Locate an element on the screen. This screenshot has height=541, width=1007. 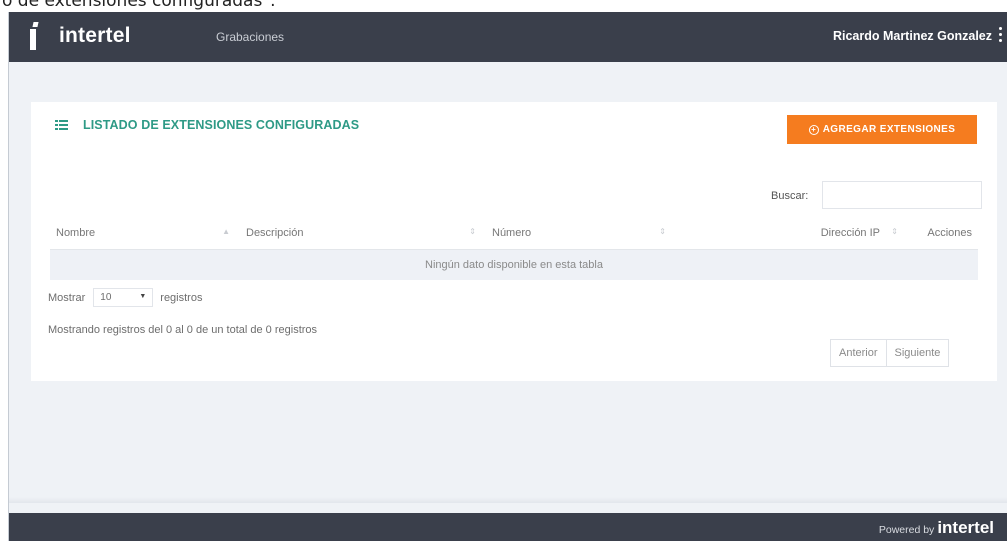
page-length-select: 10 ▼ is located at coordinates (123, 297).